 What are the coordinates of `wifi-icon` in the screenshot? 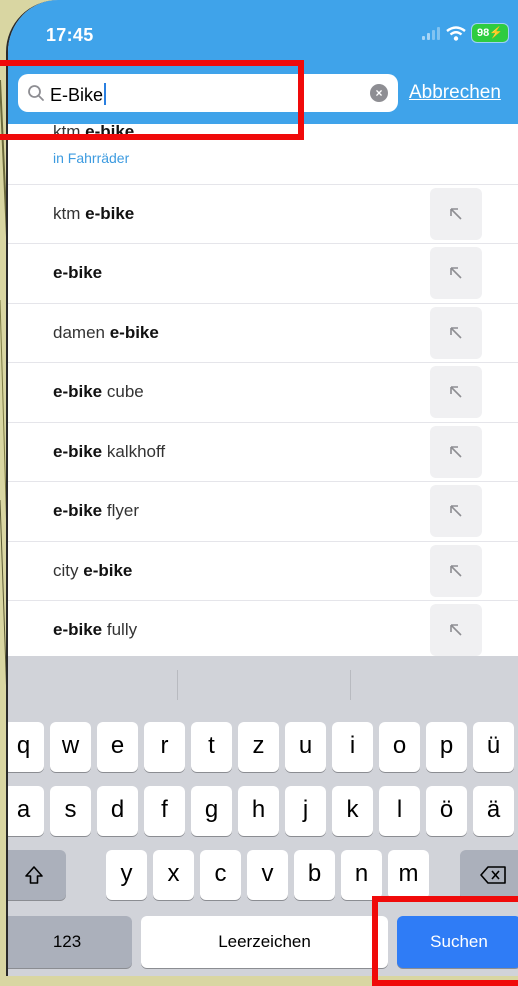 It's located at (456, 33).